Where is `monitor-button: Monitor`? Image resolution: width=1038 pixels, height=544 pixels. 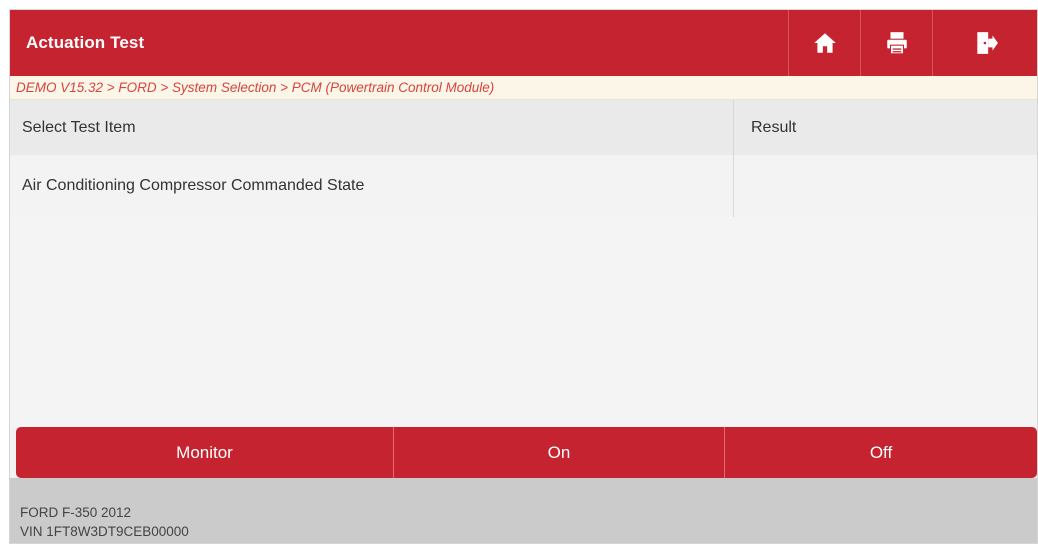
monitor-button: Monitor is located at coordinates (205, 452).